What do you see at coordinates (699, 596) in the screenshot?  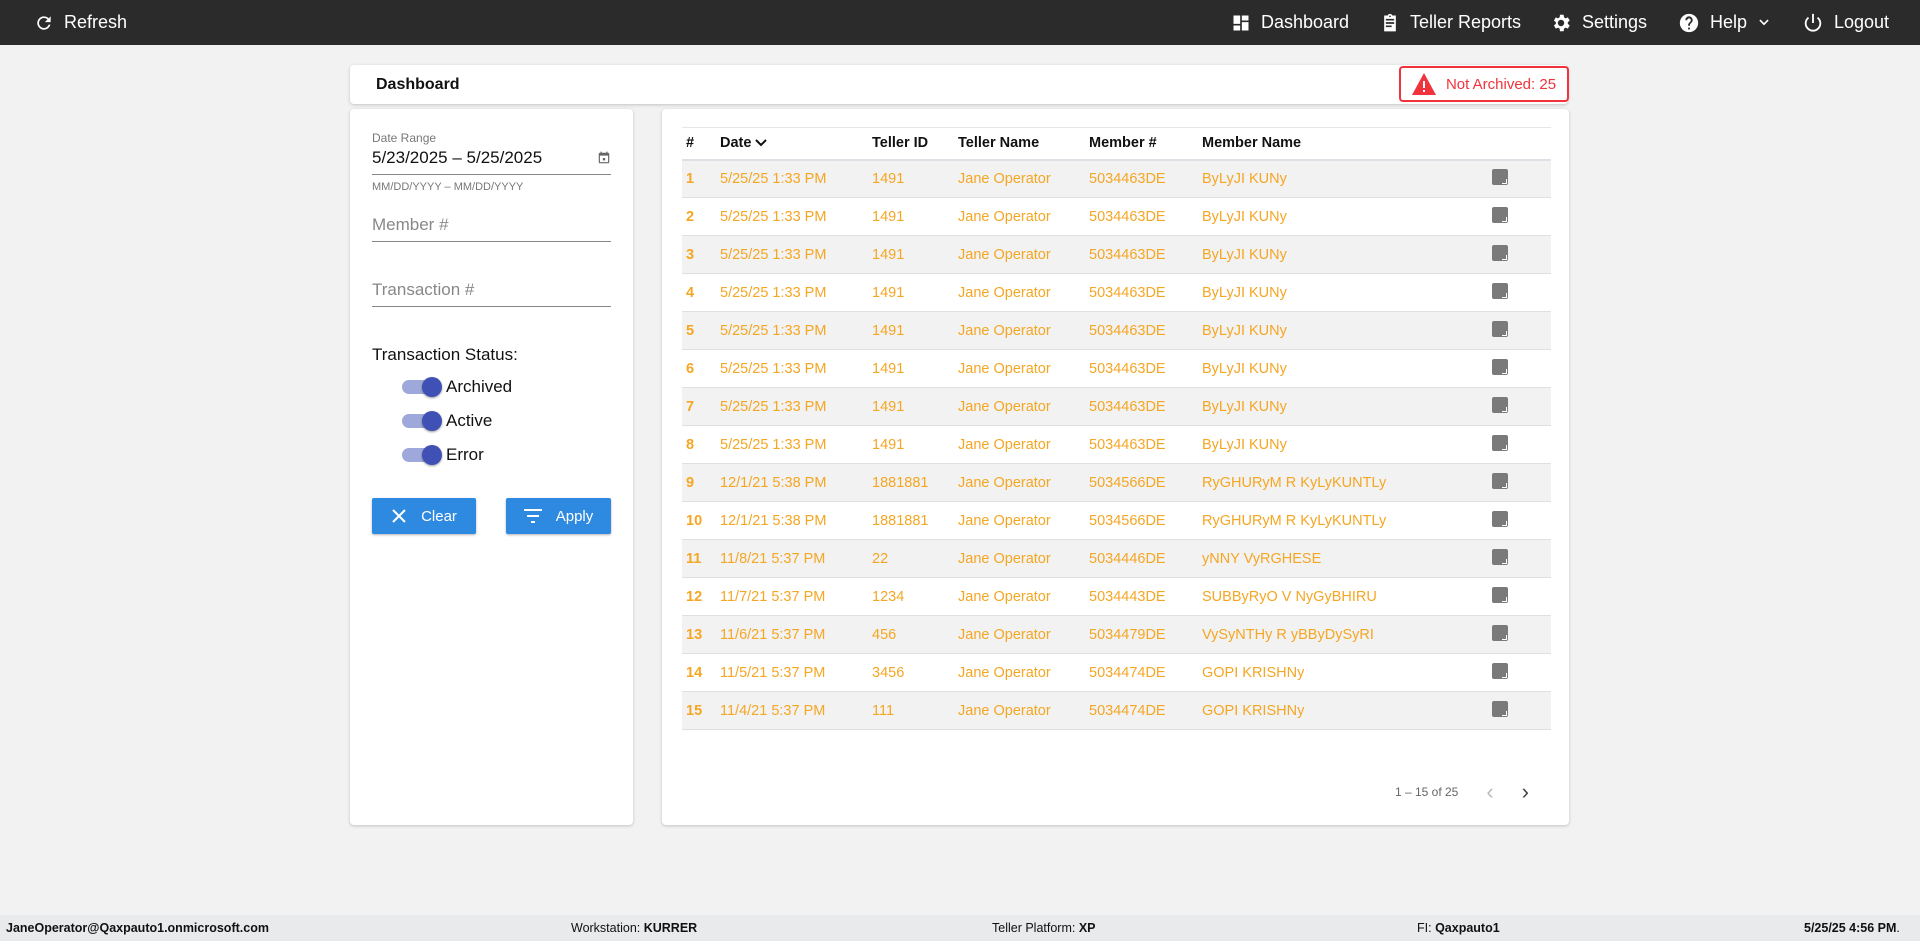 I see `cell-index: 12` at bounding box center [699, 596].